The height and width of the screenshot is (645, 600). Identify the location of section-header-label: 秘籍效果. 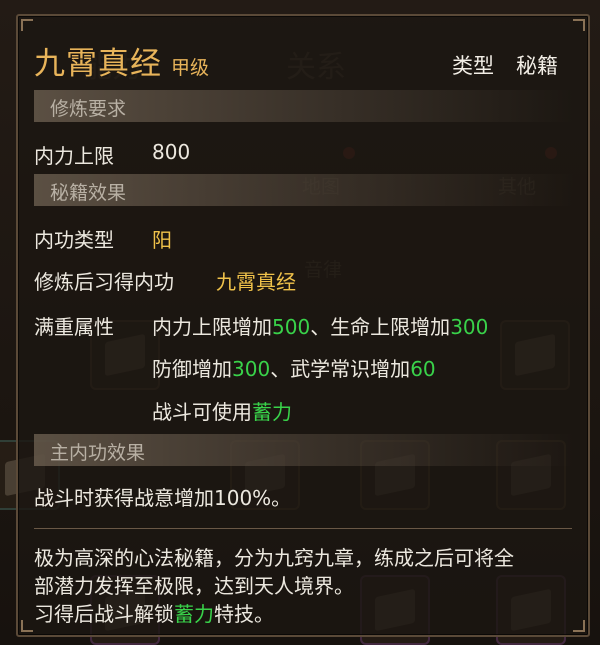
(88, 193).